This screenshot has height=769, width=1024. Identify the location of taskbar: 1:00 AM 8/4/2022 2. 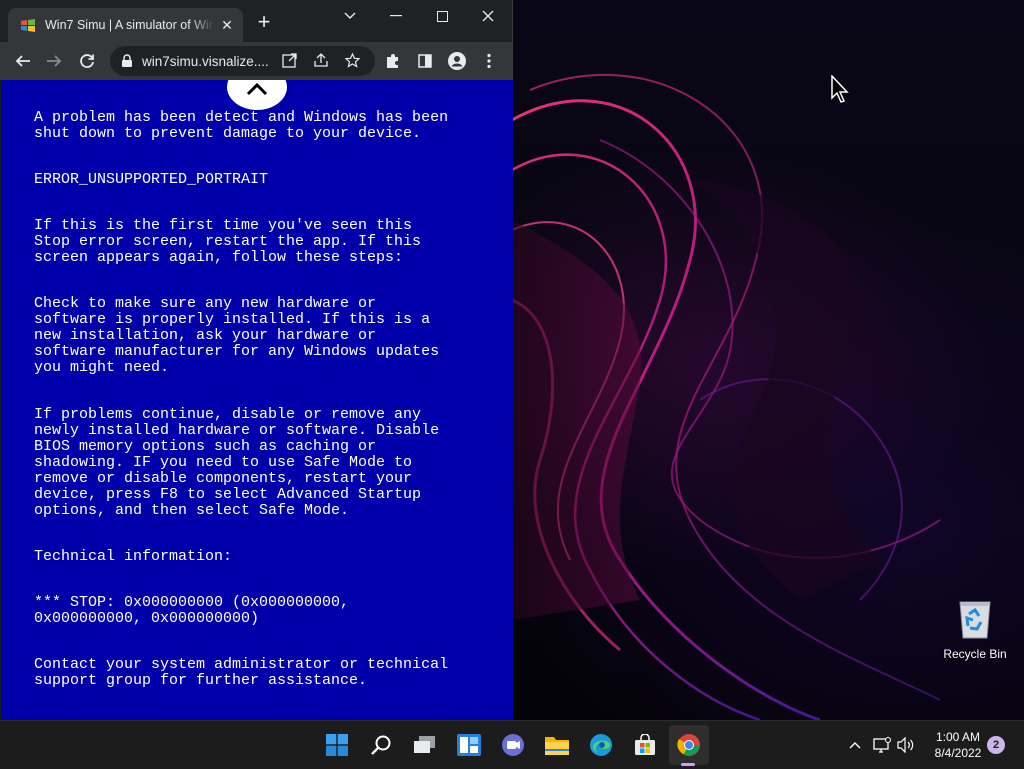
(512, 744).